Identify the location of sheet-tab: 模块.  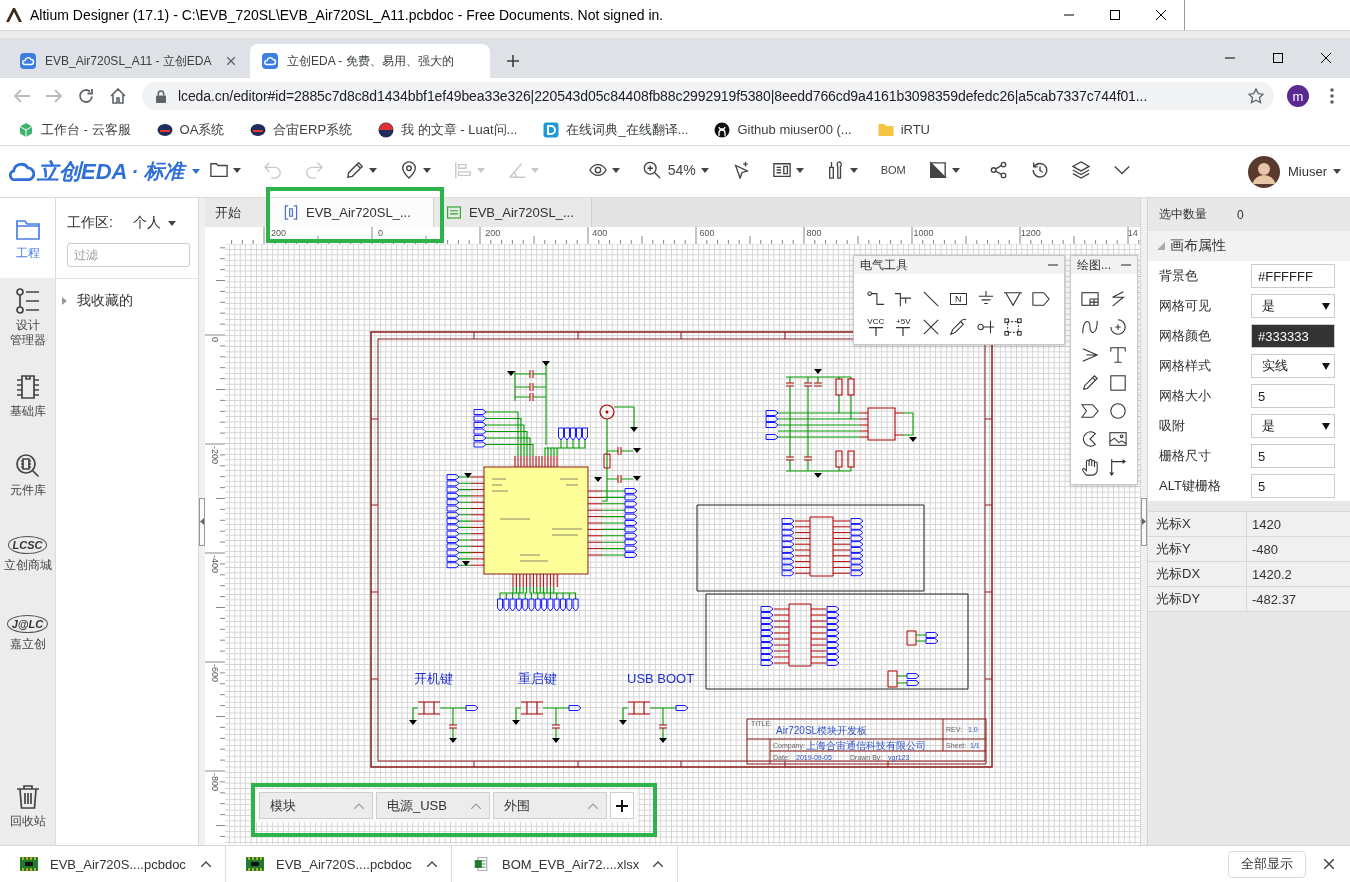
(316, 805).